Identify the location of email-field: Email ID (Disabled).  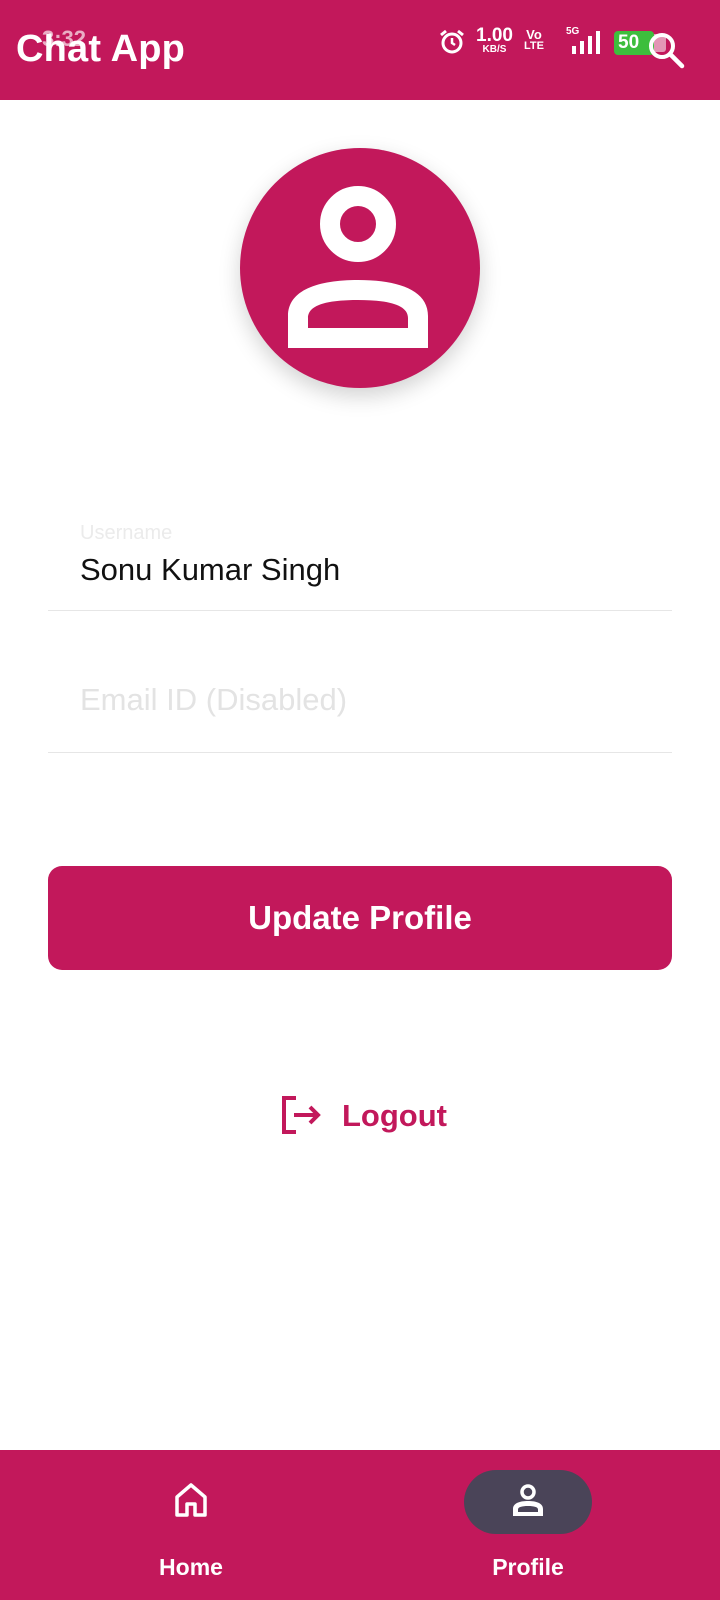
(360, 706).